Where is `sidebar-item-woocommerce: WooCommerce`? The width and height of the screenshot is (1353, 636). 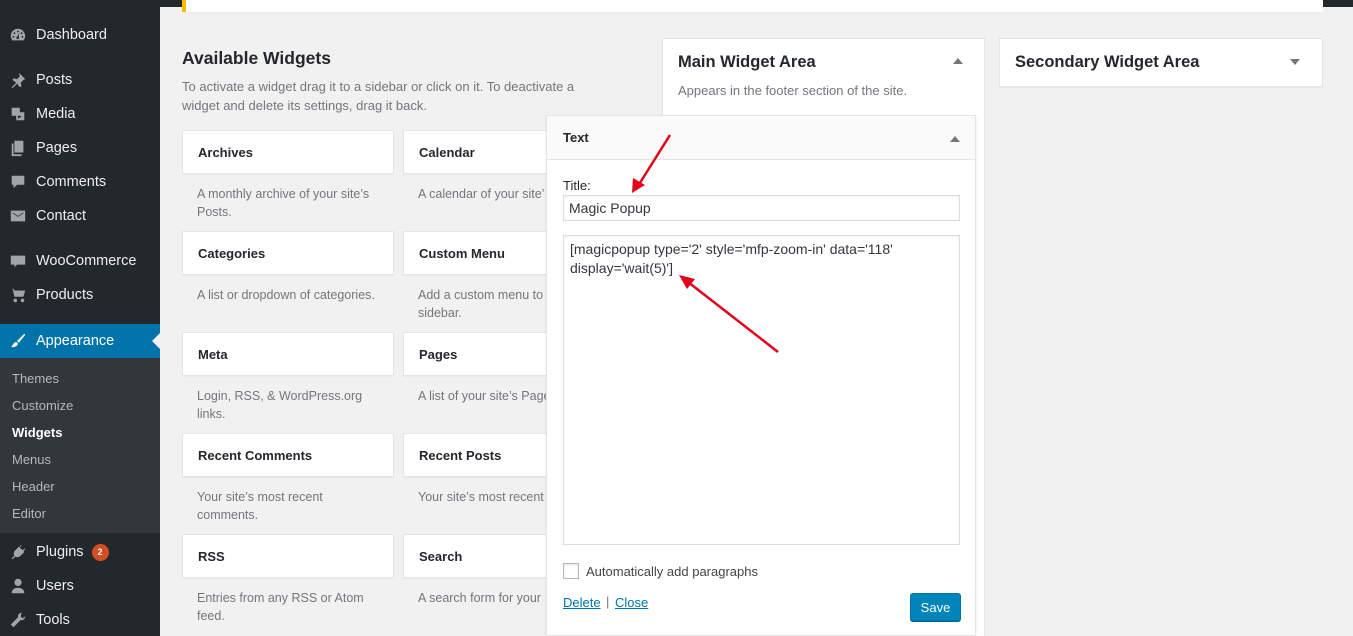
sidebar-item-woocommerce: WooCommerce is located at coordinates (80, 261).